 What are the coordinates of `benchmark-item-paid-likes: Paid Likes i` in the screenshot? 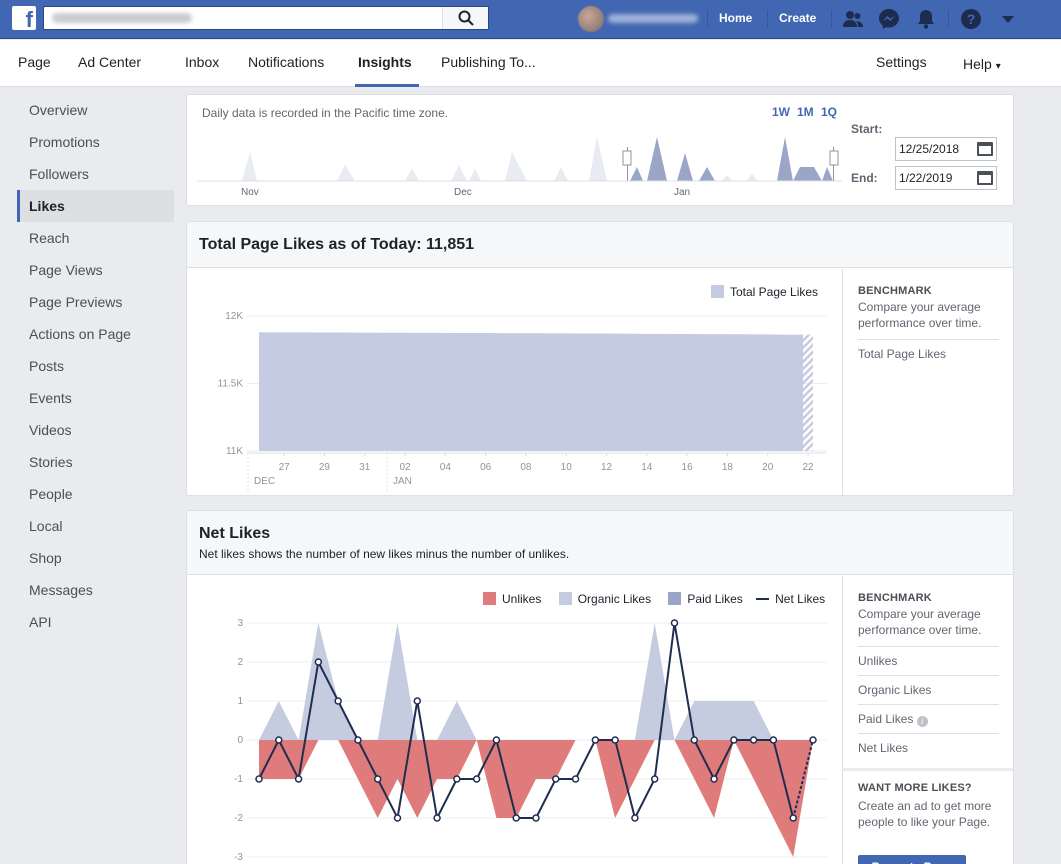 It's located at (928, 718).